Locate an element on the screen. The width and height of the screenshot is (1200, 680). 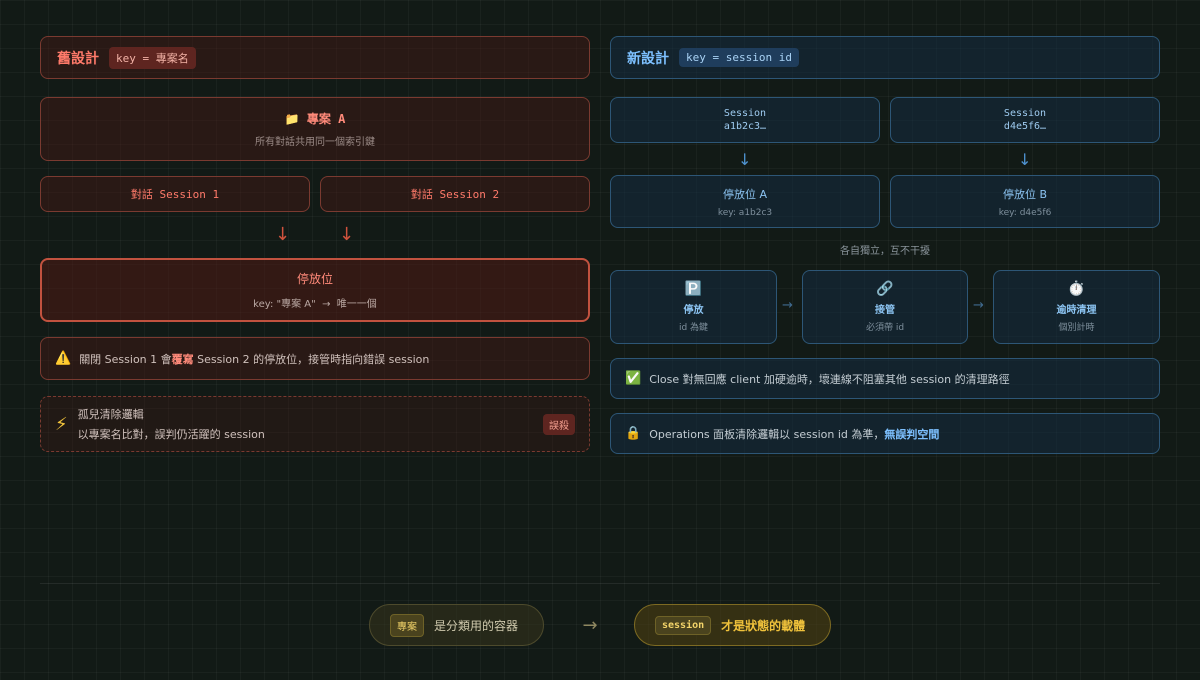
parking-b-title: 停放位 B is located at coordinates (1025, 194).